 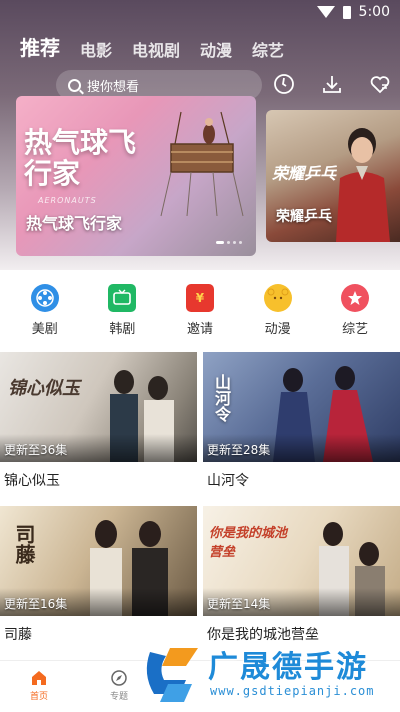 I want to click on nav-topics: 专题, so click(x=119, y=685).